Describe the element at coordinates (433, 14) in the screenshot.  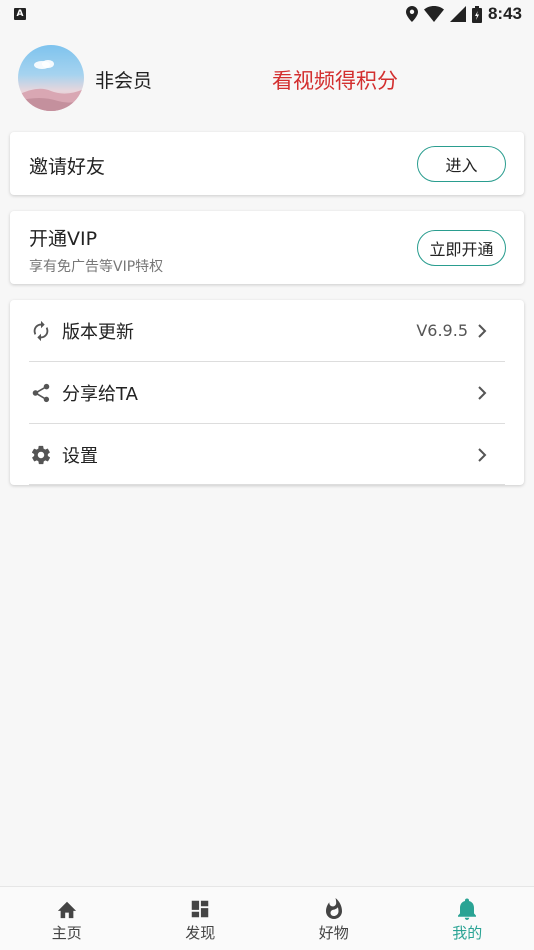
I see `wifi-icon` at that location.